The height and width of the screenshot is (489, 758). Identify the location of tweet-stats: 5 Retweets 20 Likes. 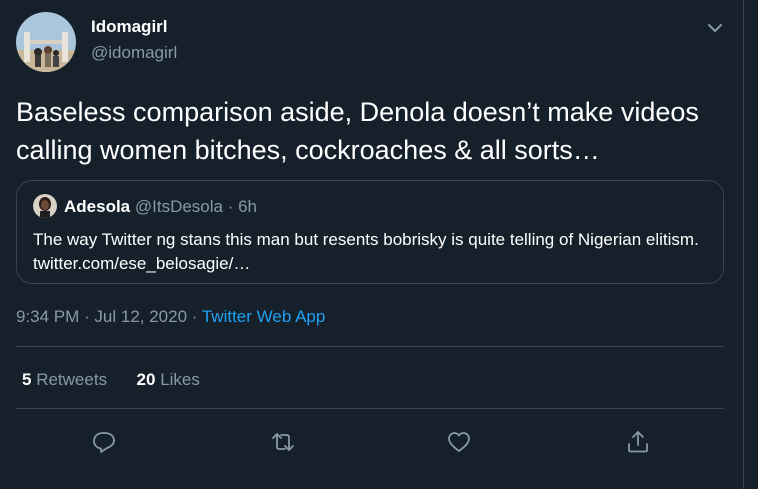
(111, 380).